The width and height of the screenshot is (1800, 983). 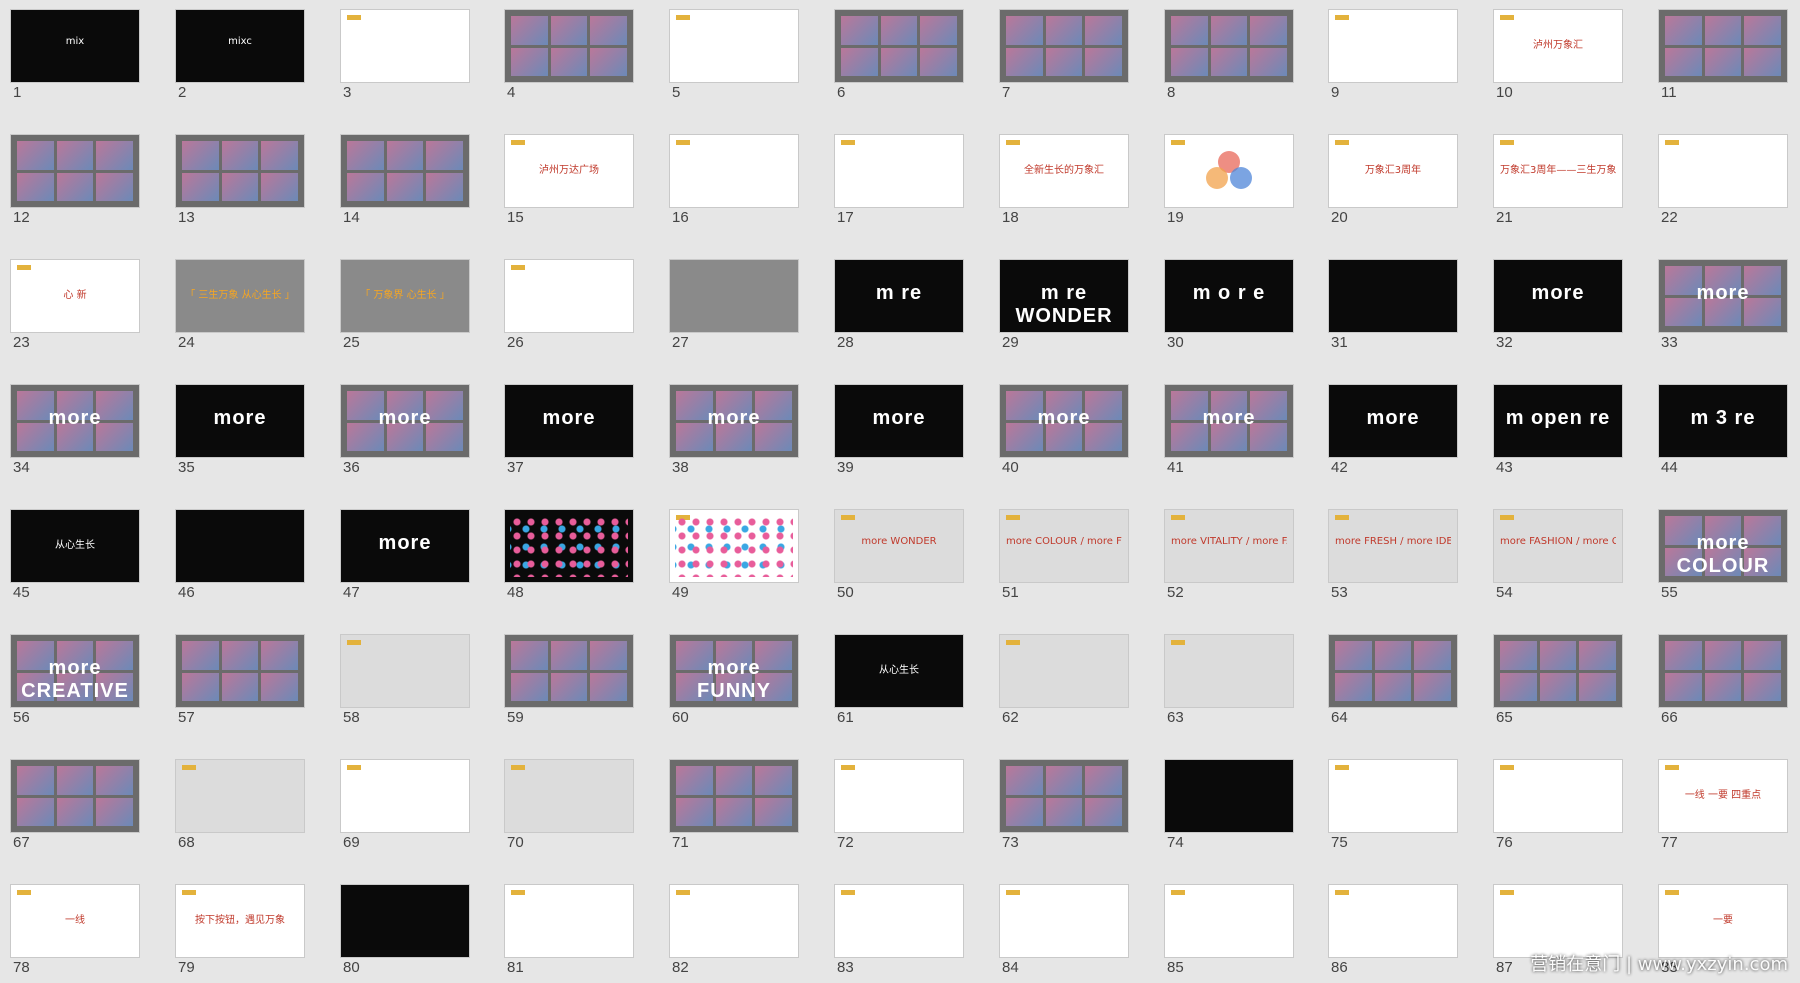 I want to click on slide-thumbnail: 万象汇3周年——三生万象21, so click(x=1558, y=184).